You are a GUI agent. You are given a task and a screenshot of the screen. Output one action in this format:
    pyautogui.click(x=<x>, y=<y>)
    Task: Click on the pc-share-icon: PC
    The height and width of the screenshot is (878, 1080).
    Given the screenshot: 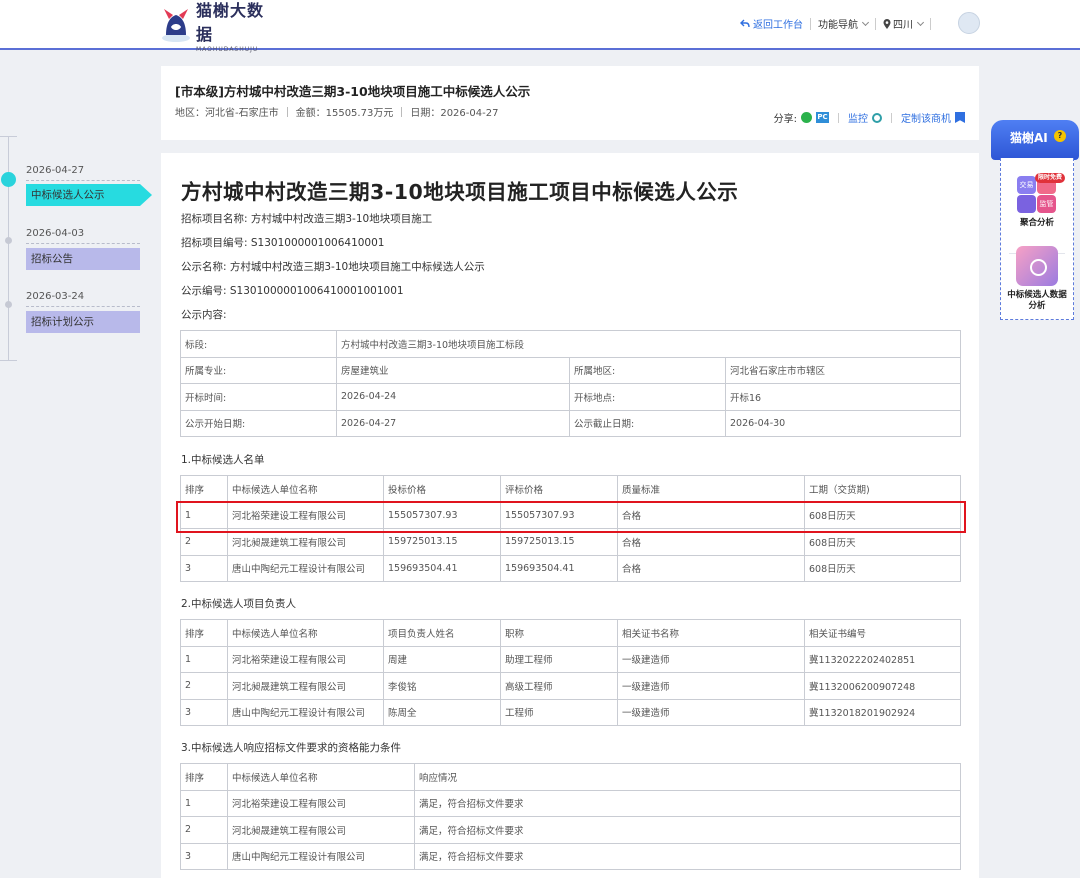 What is the action you would take?
    pyautogui.click(x=822, y=117)
    